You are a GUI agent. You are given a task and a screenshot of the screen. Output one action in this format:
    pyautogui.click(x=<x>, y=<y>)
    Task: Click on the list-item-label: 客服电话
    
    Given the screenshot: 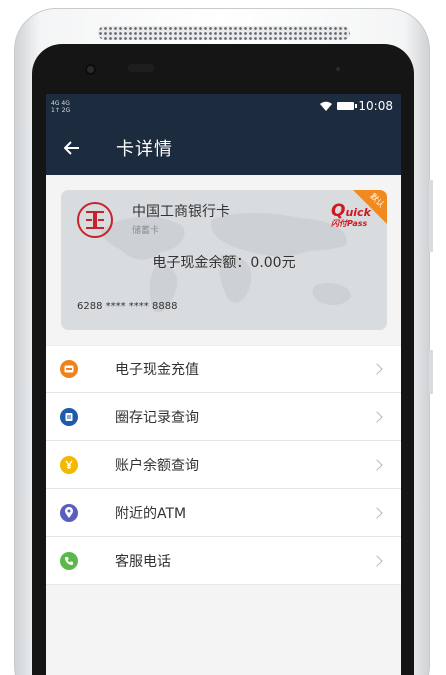 What is the action you would take?
    pyautogui.click(x=143, y=561)
    